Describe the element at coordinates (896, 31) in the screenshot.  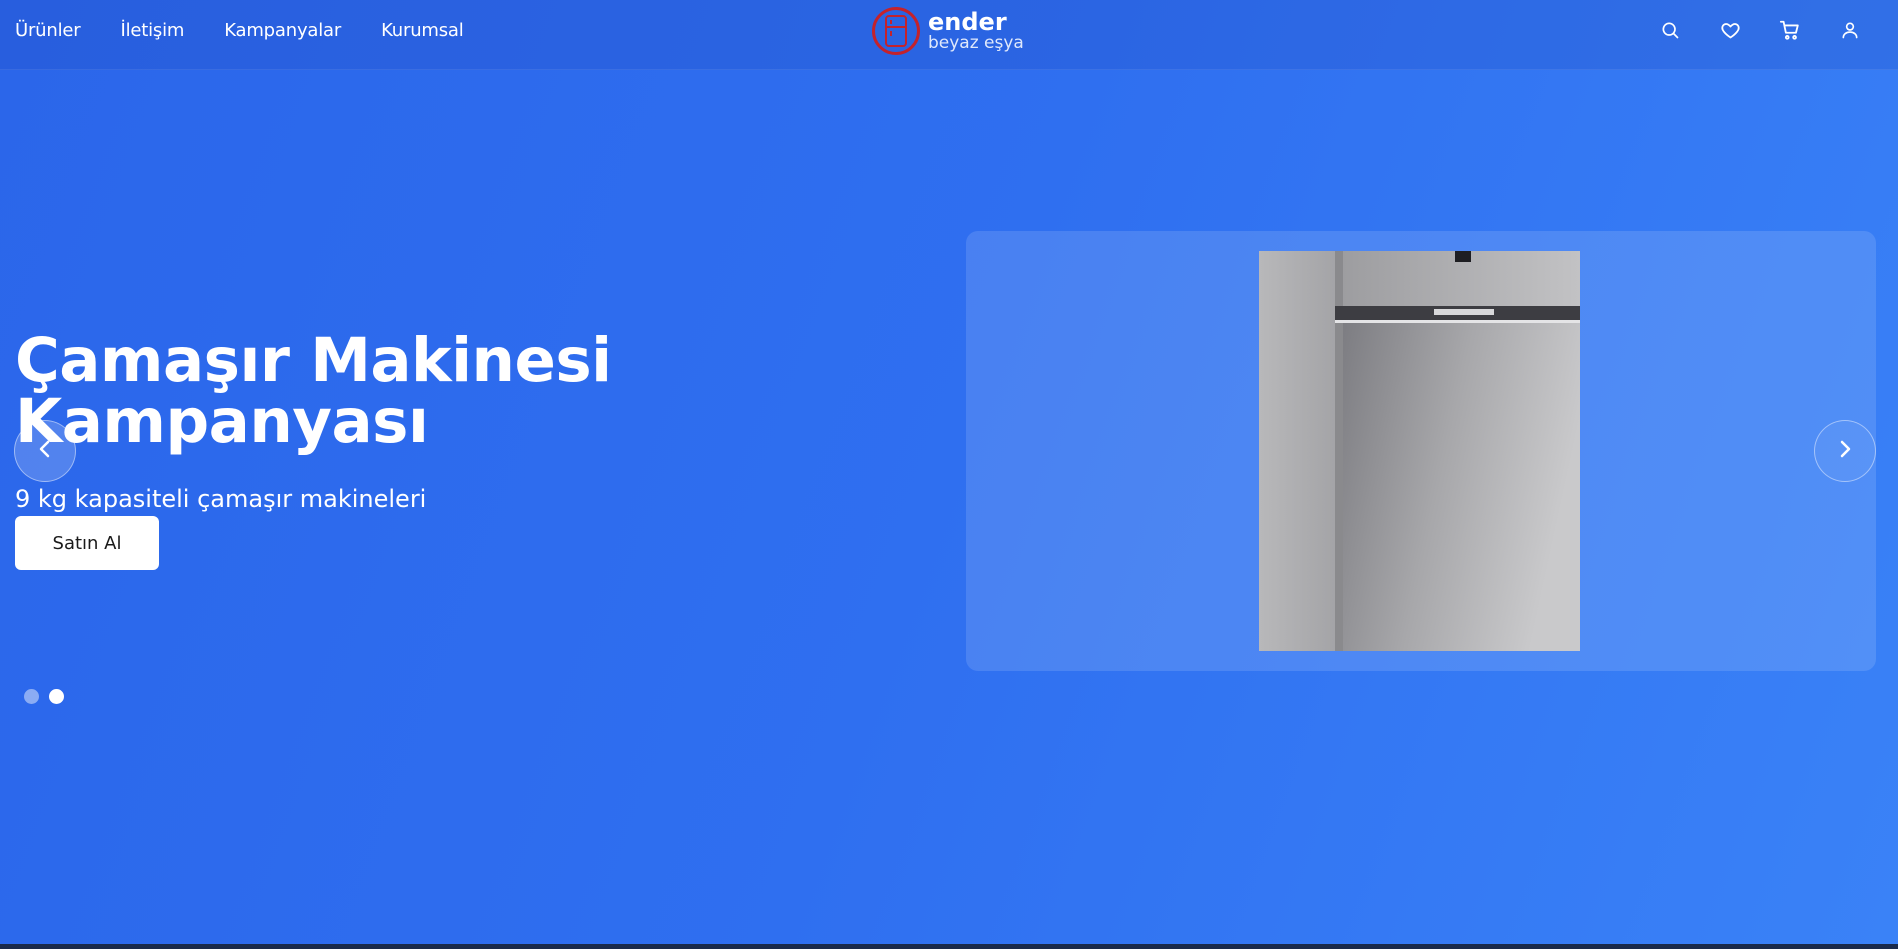
I see `fridge-logo-icon` at that location.